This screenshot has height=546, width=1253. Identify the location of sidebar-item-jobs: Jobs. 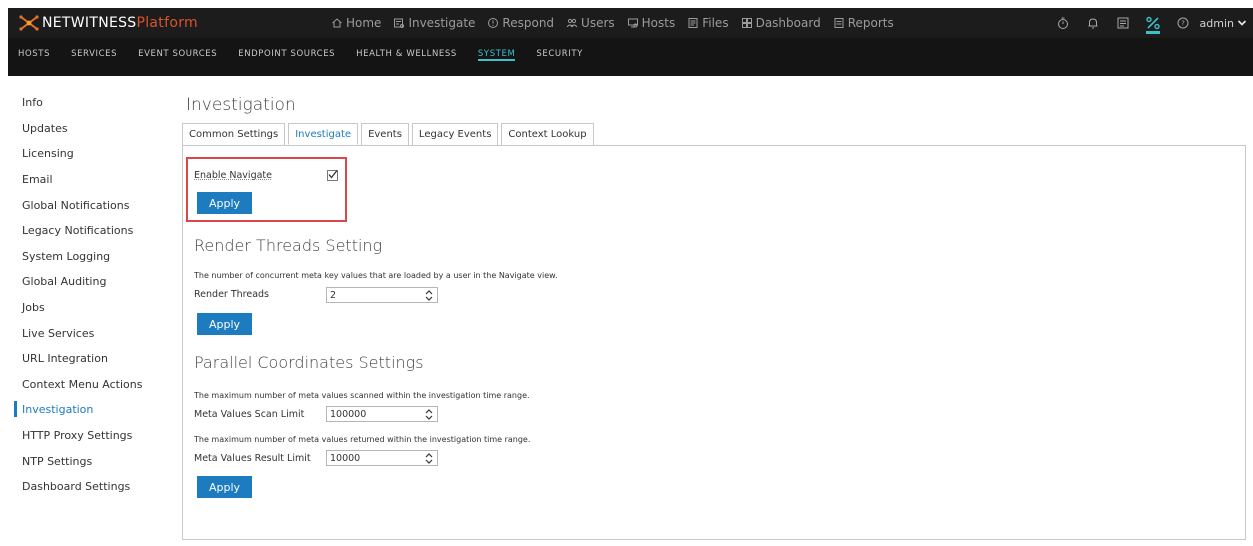
(93, 308).